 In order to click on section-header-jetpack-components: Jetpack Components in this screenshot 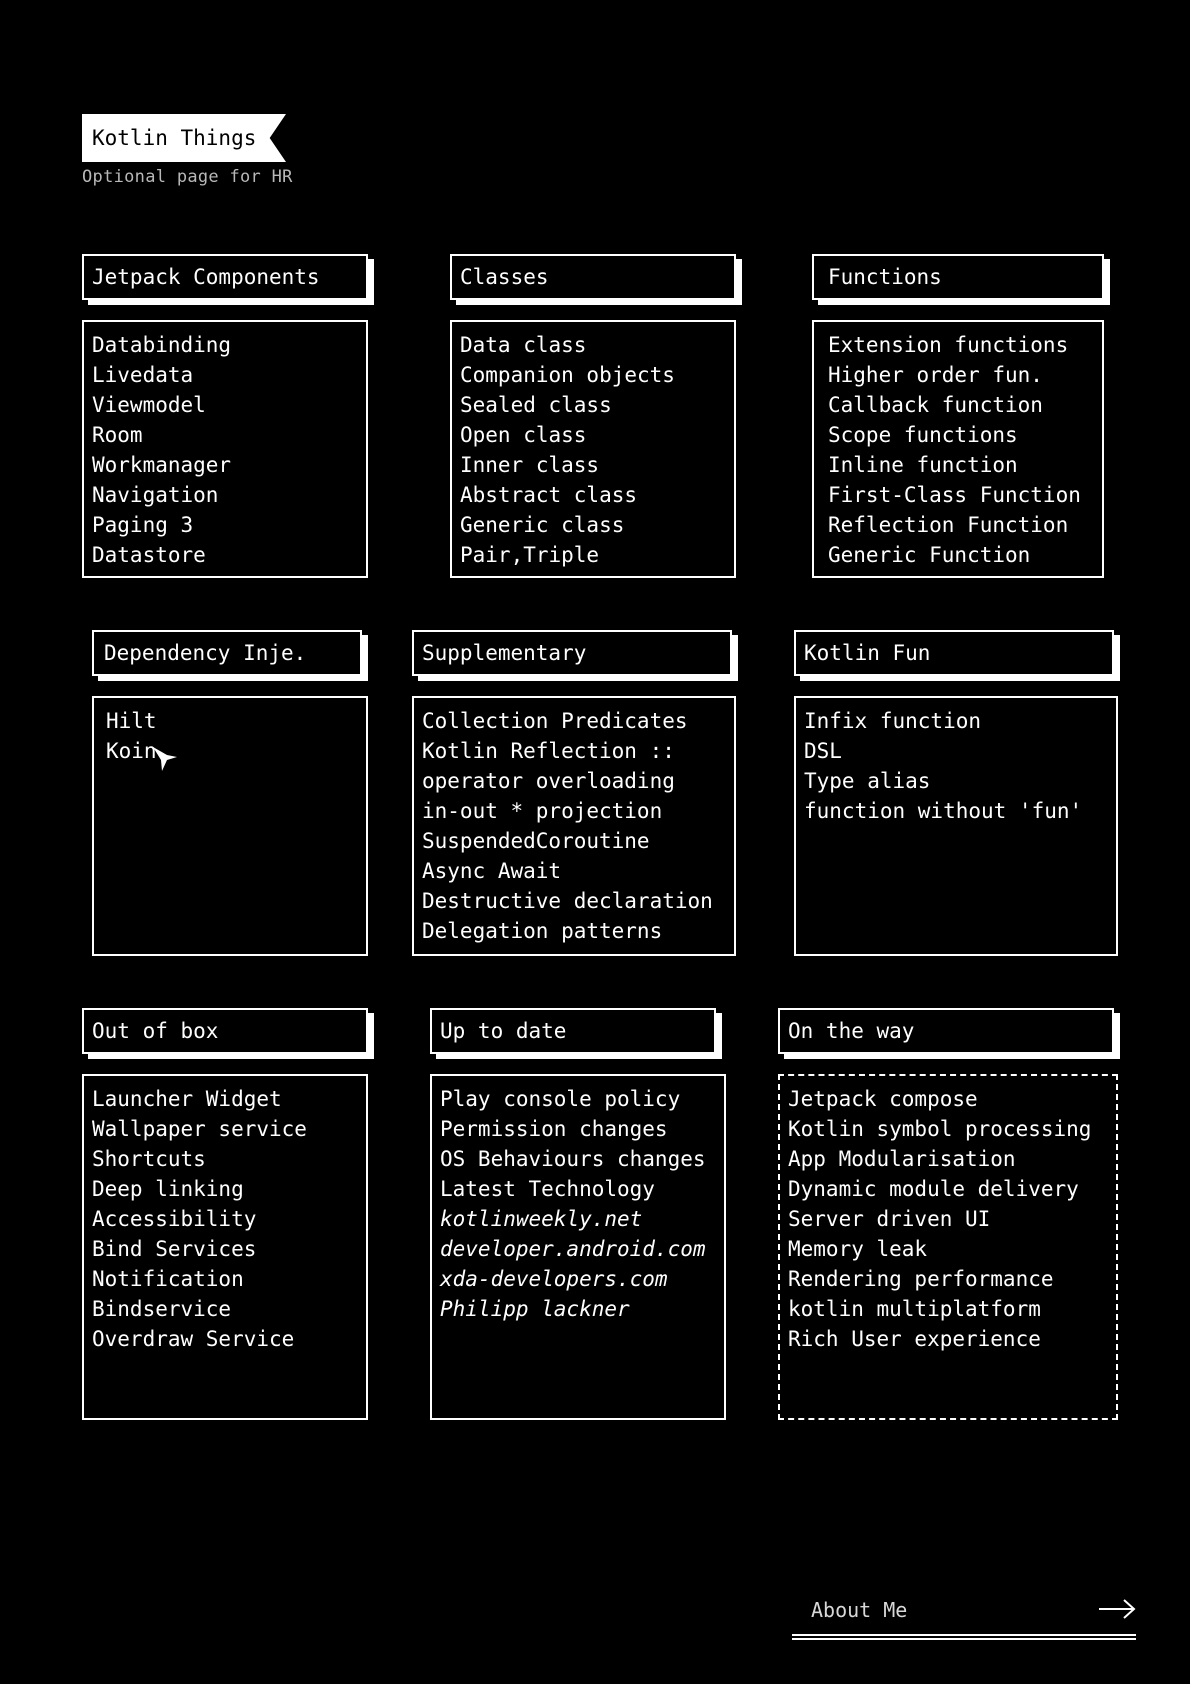, I will do `click(225, 277)`.